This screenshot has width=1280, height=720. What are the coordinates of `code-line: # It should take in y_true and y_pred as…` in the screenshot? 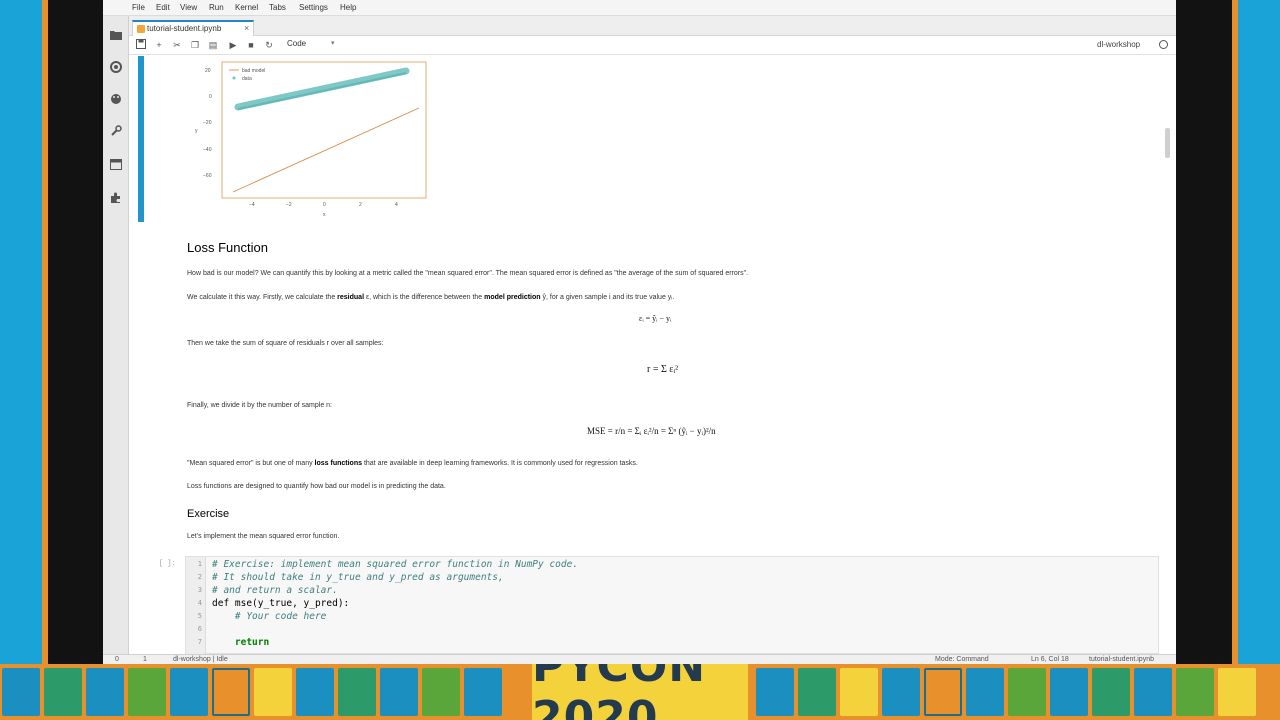 It's located at (358, 577).